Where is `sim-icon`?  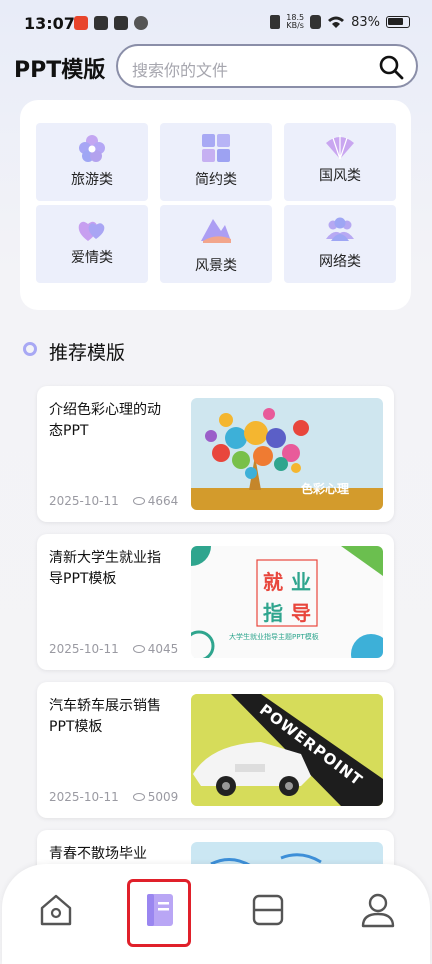 sim-icon is located at coordinates (316, 22).